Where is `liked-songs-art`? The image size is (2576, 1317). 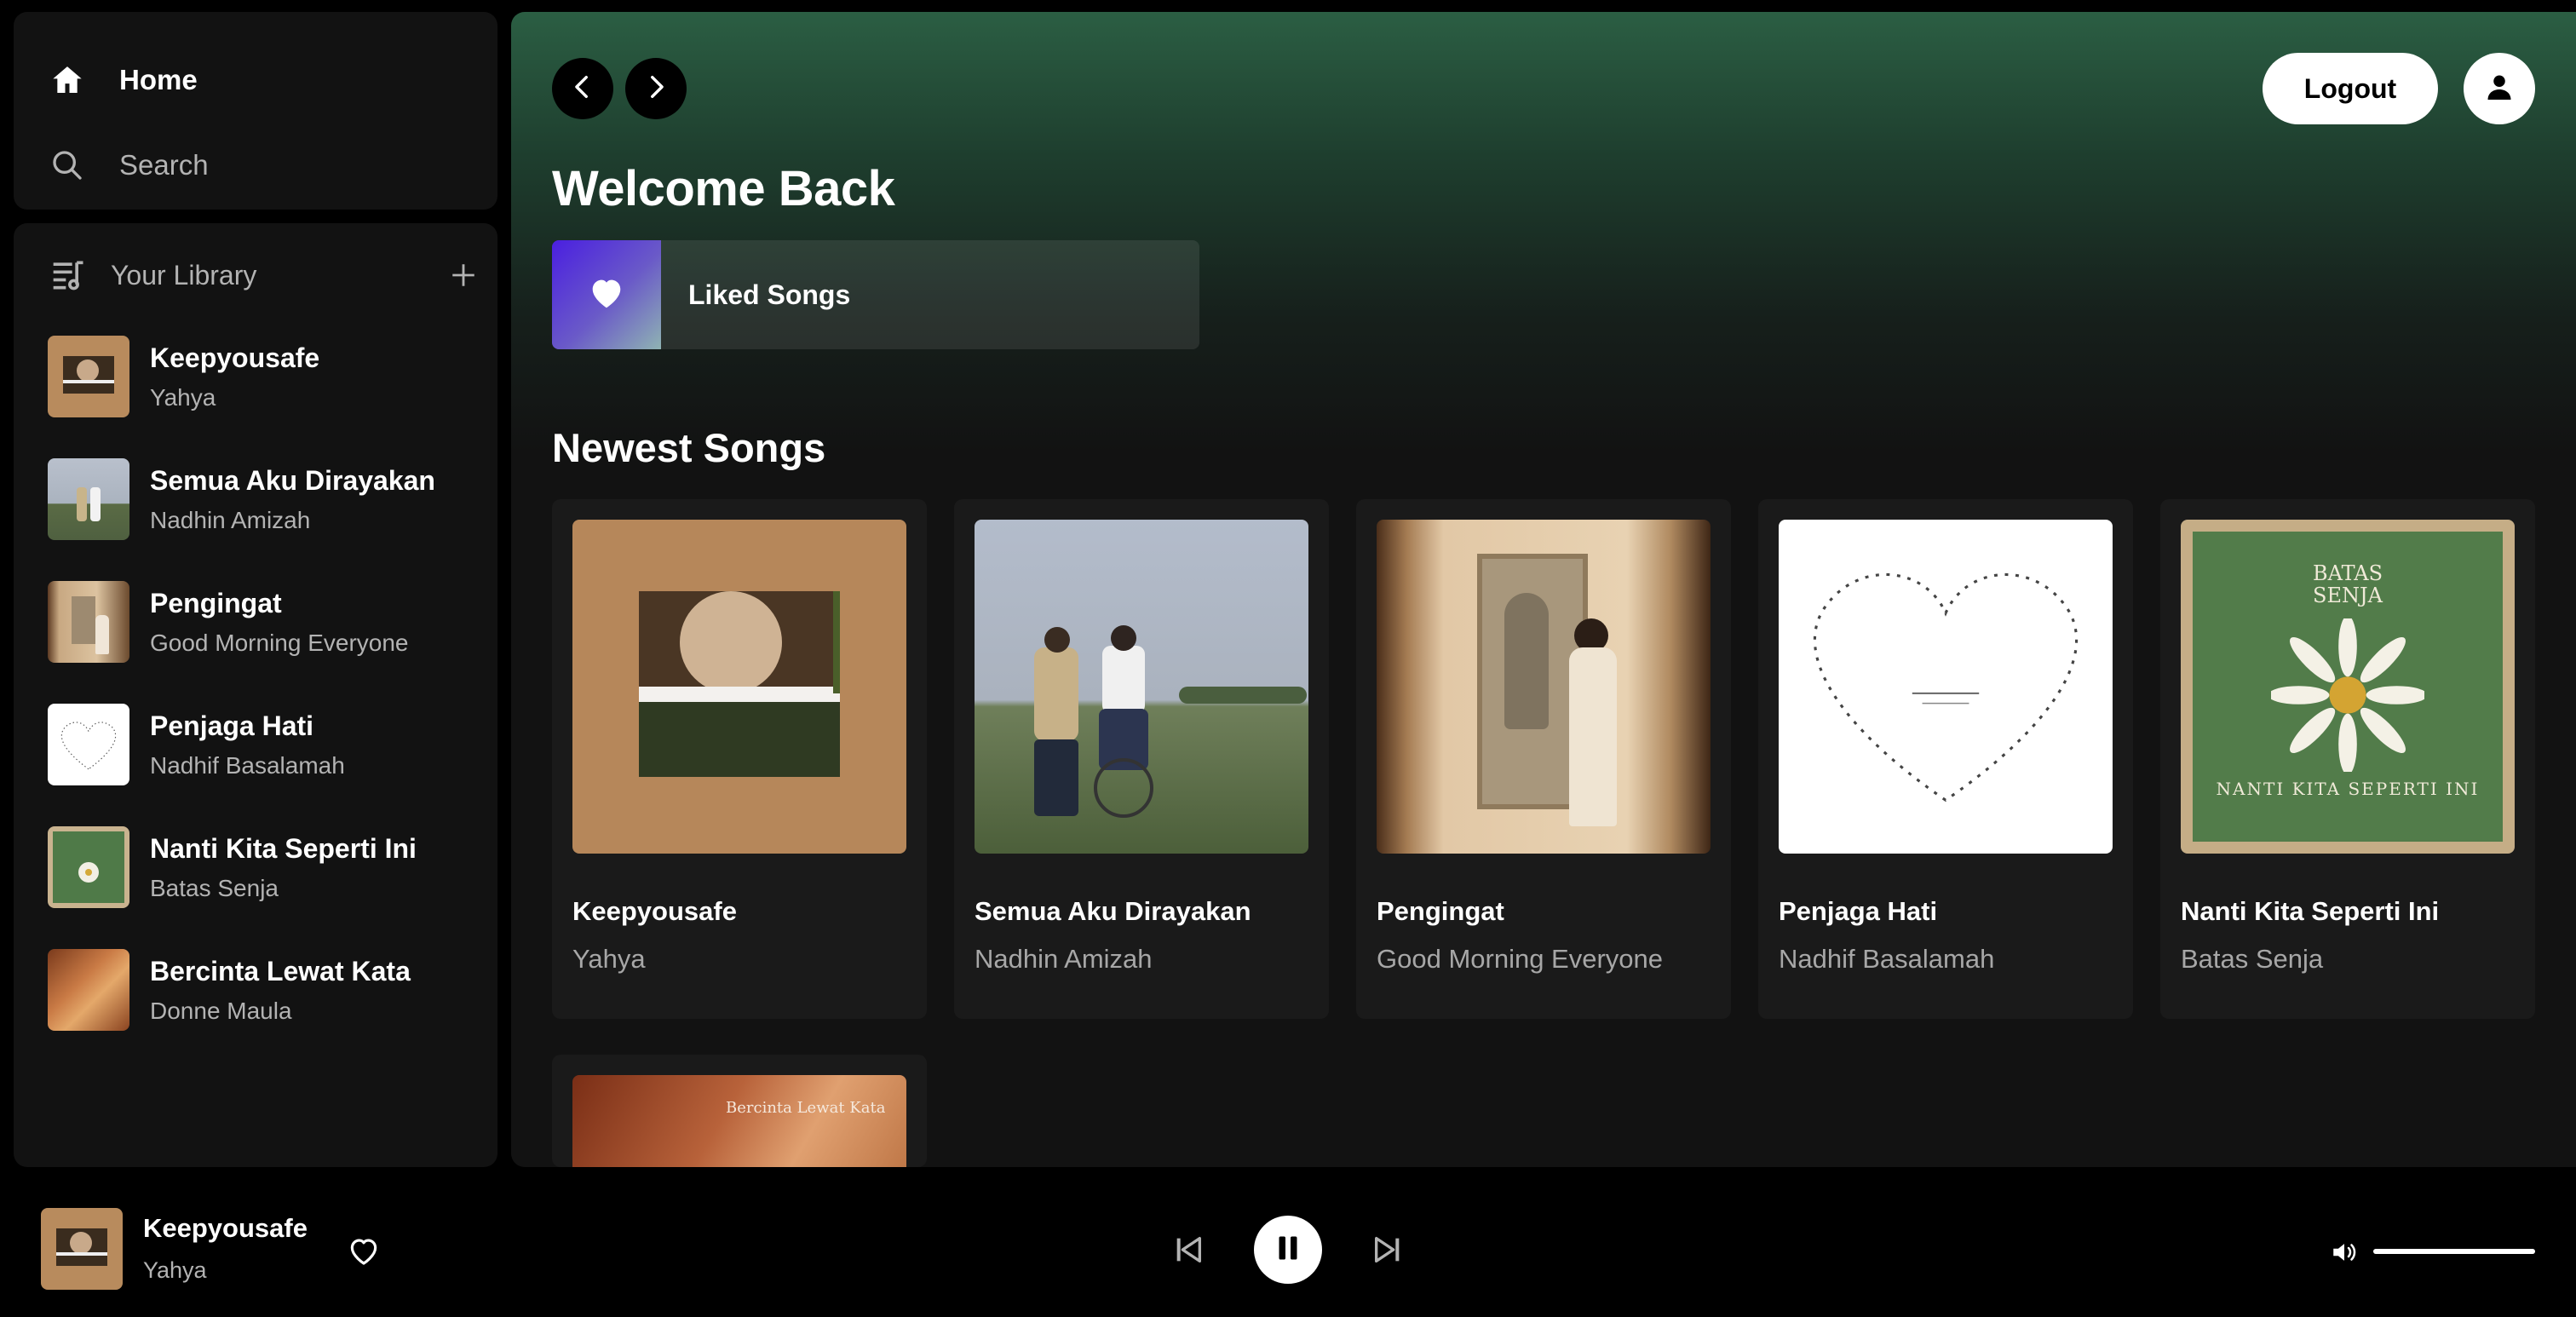
liked-songs-art is located at coordinates (606, 295).